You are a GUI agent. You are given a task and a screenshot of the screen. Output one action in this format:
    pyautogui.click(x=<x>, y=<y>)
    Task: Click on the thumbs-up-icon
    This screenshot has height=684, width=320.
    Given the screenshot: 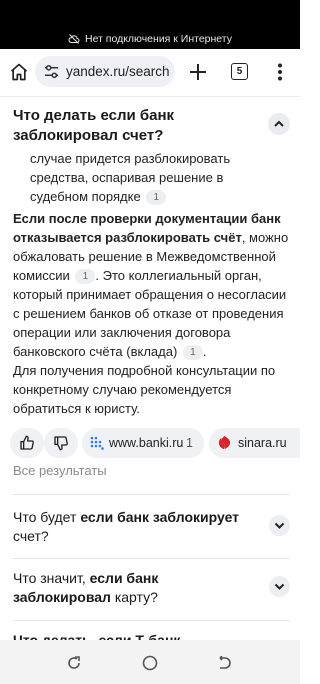 What is the action you would take?
    pyautogui.click(x=27, y=442)
    